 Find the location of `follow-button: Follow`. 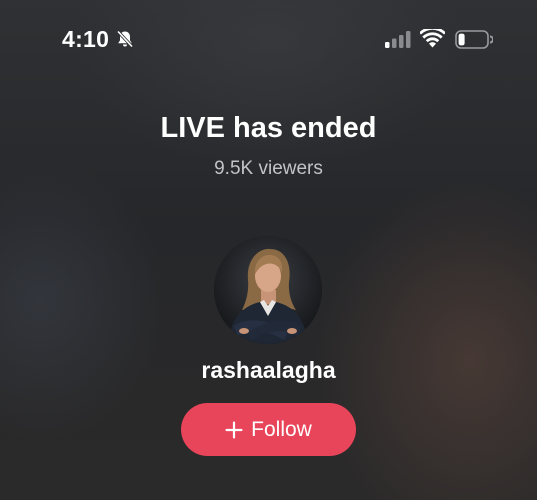

follow-button: Follow is located at coordinates (268, 429).